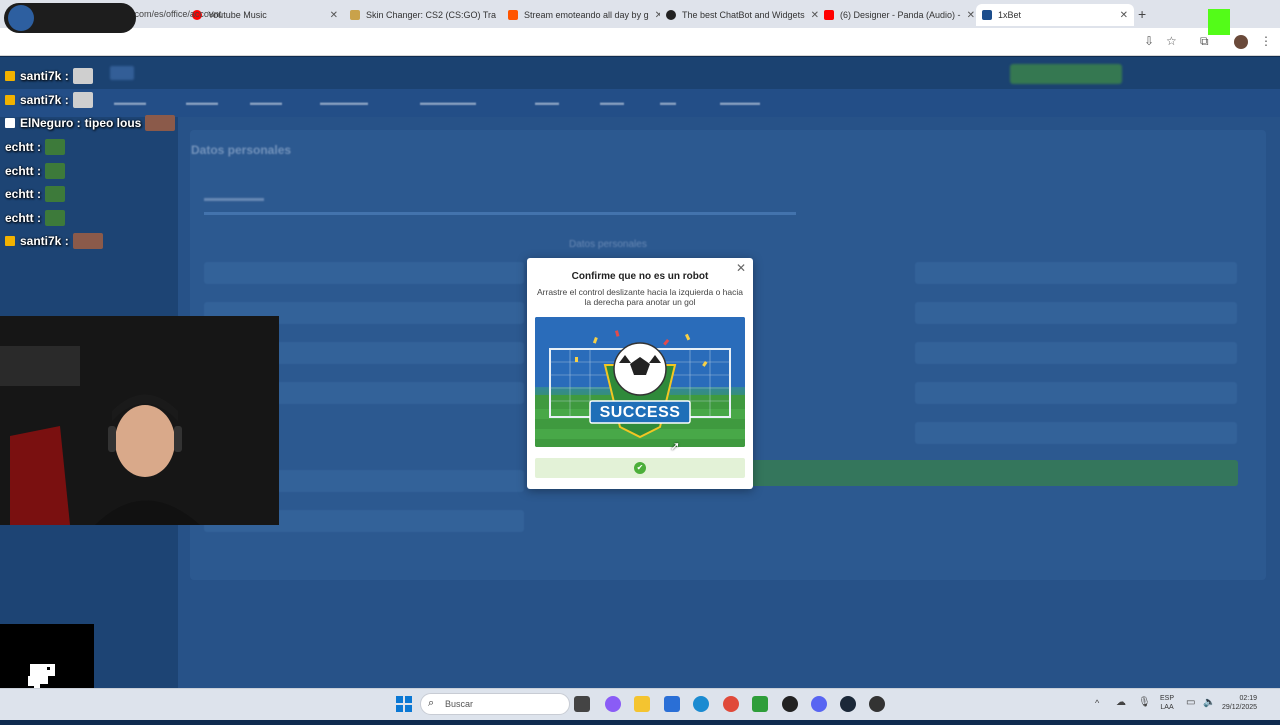 The image size is (1280, 725). I want to click on modal-title: Confirme que no es un robot, so click(640, 276).